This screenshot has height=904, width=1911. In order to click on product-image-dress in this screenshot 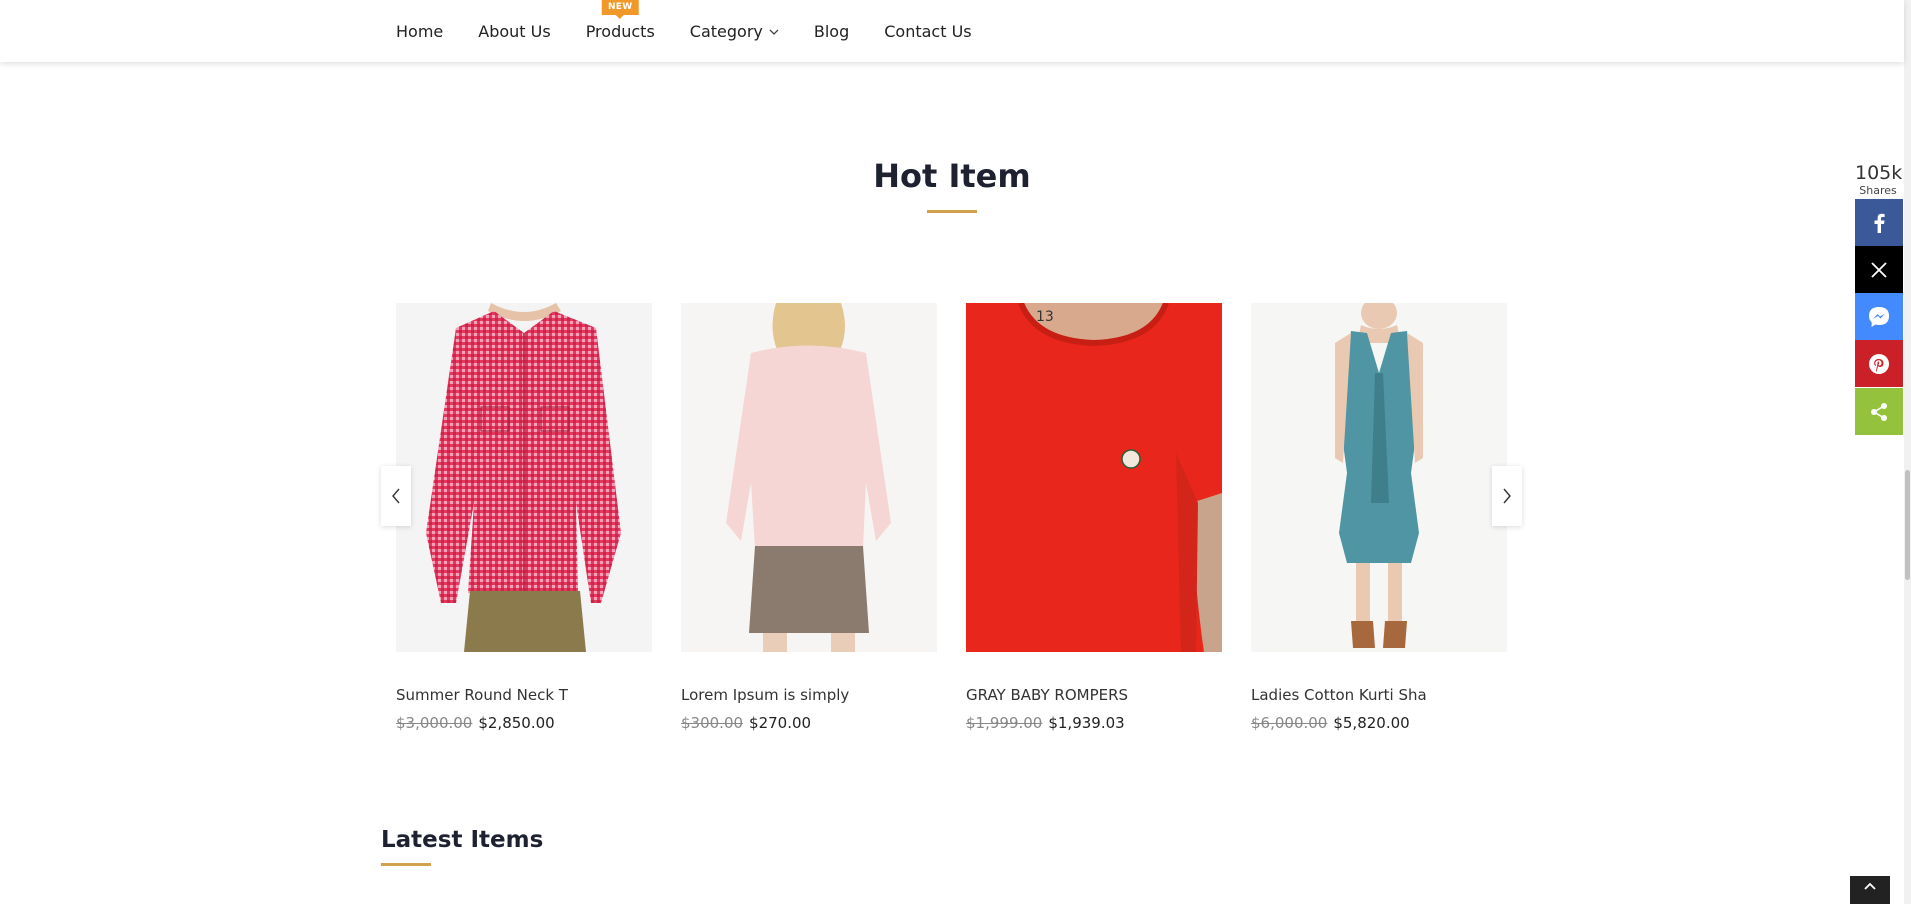, I will do `click(1379, 477)`.